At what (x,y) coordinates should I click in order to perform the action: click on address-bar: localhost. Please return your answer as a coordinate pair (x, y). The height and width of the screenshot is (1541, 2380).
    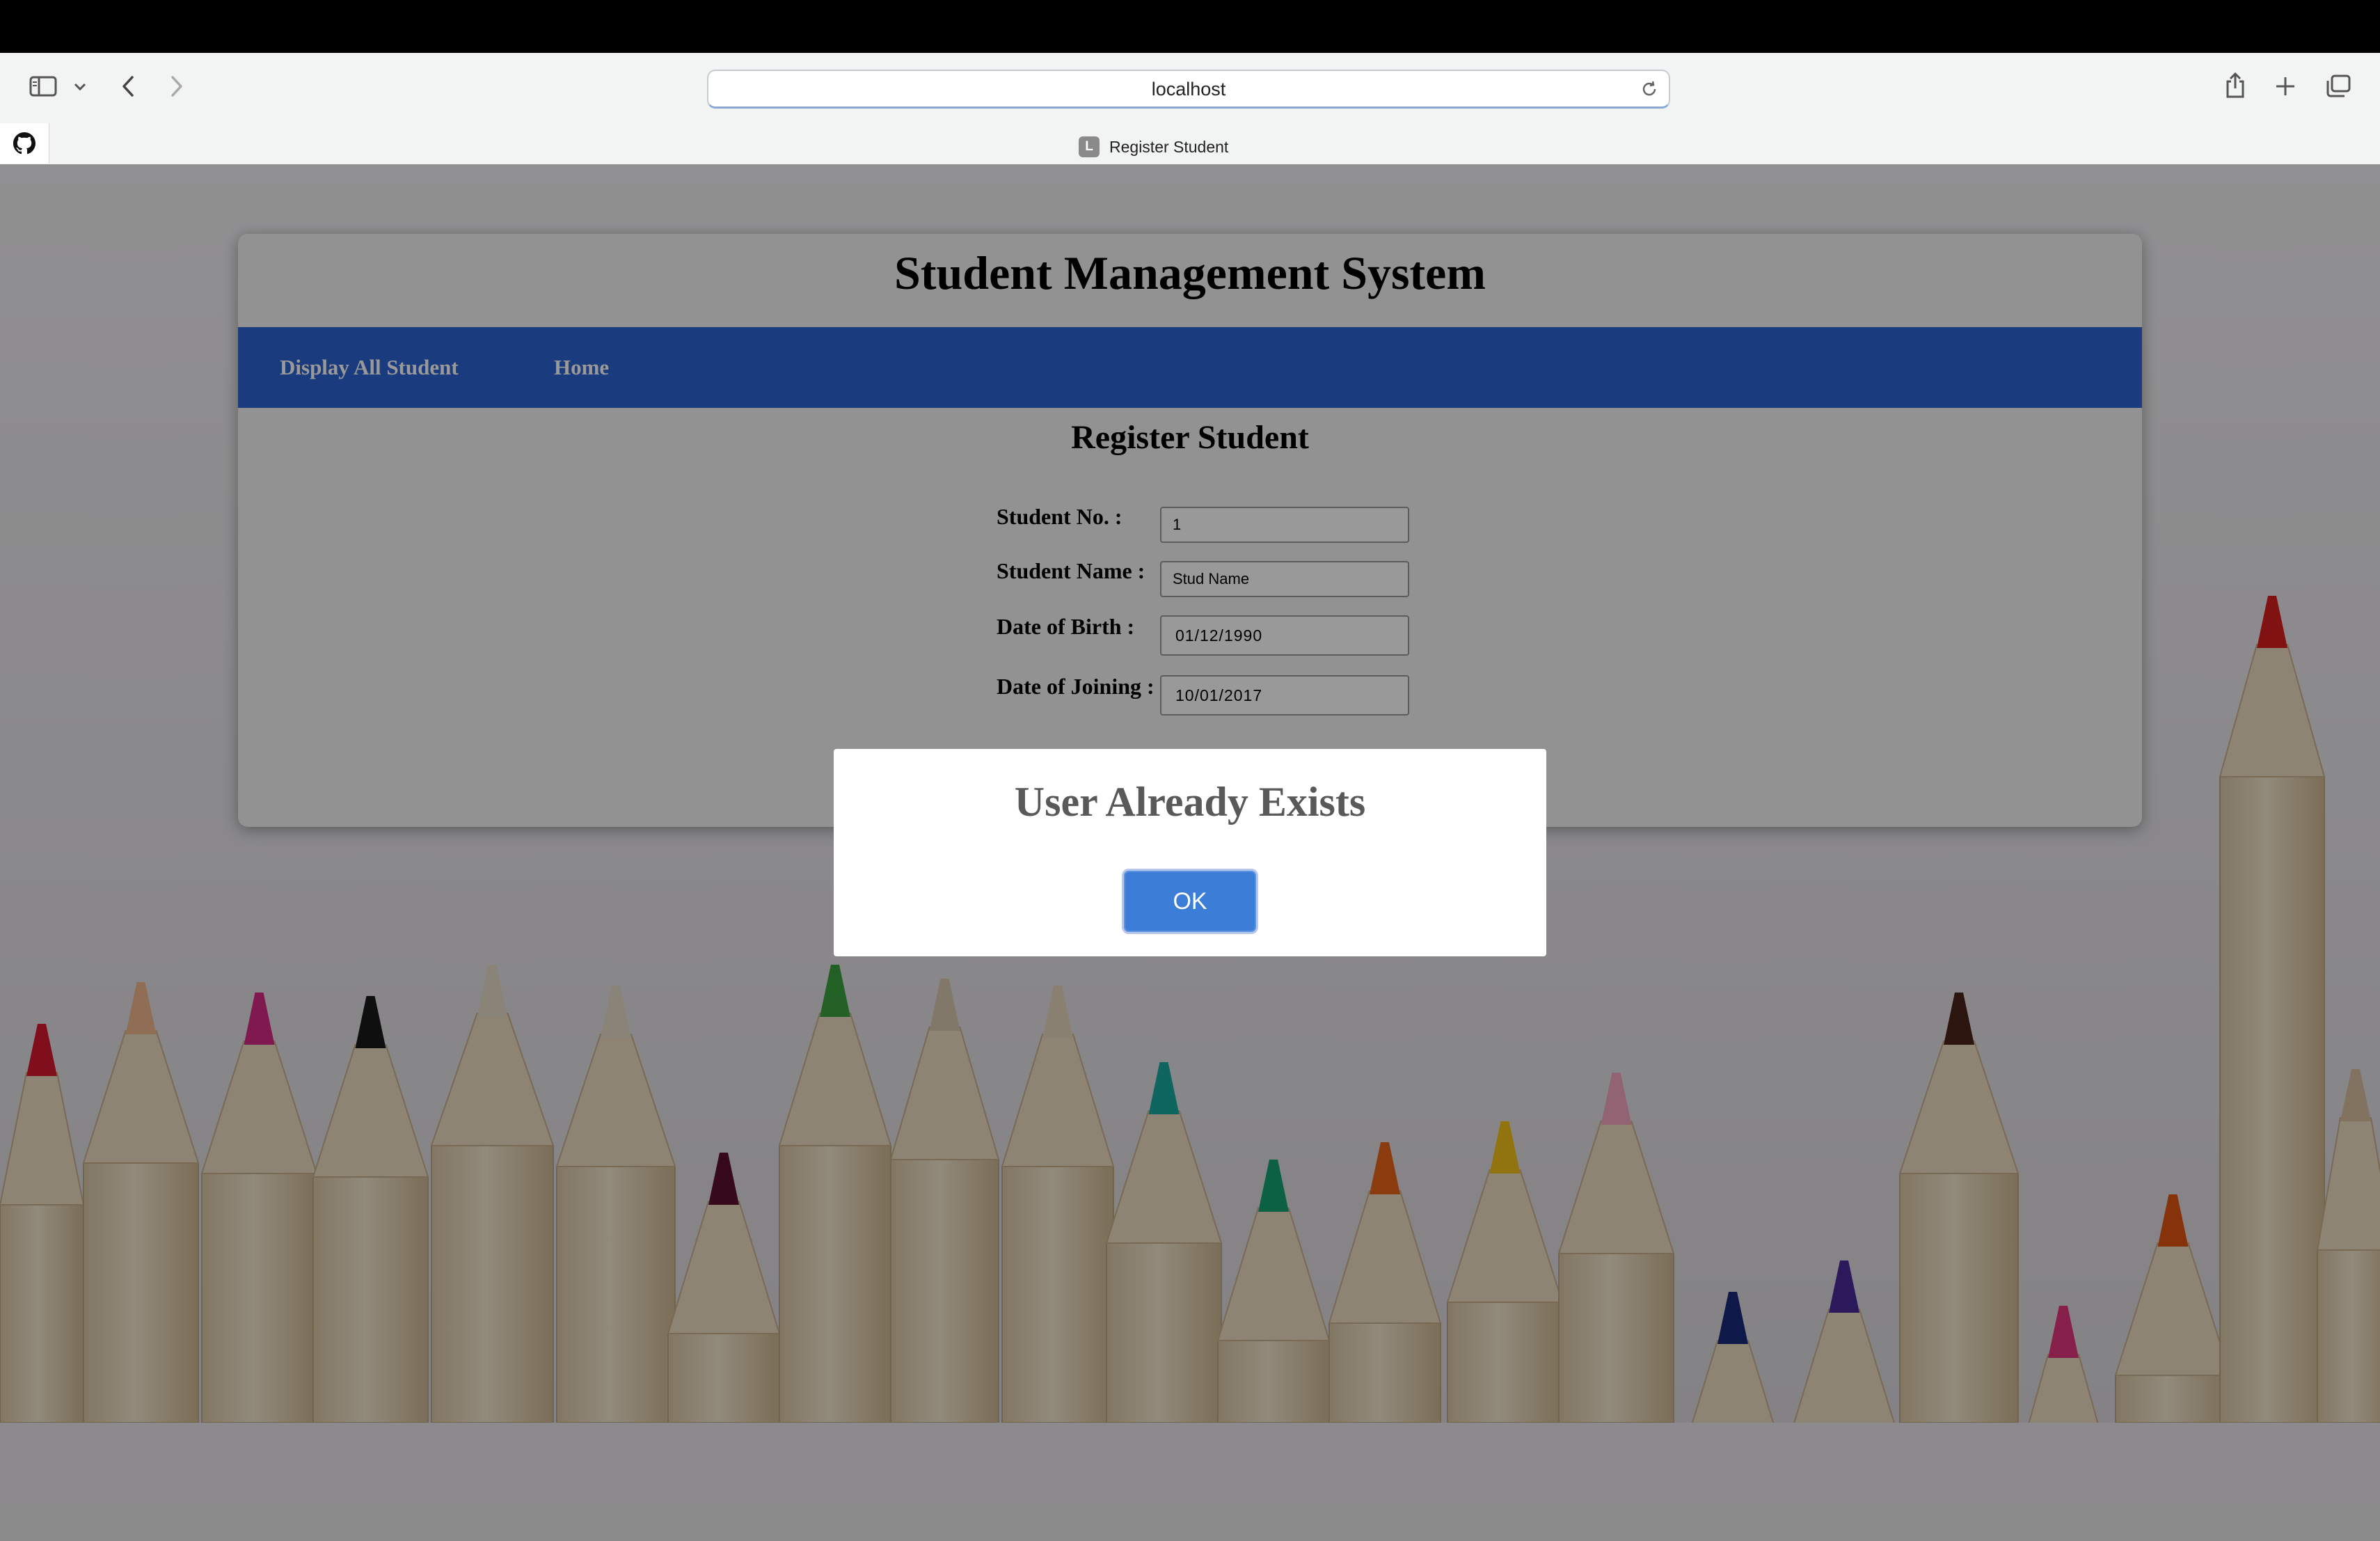
    Looking at the image, I should click on (1188, 89).